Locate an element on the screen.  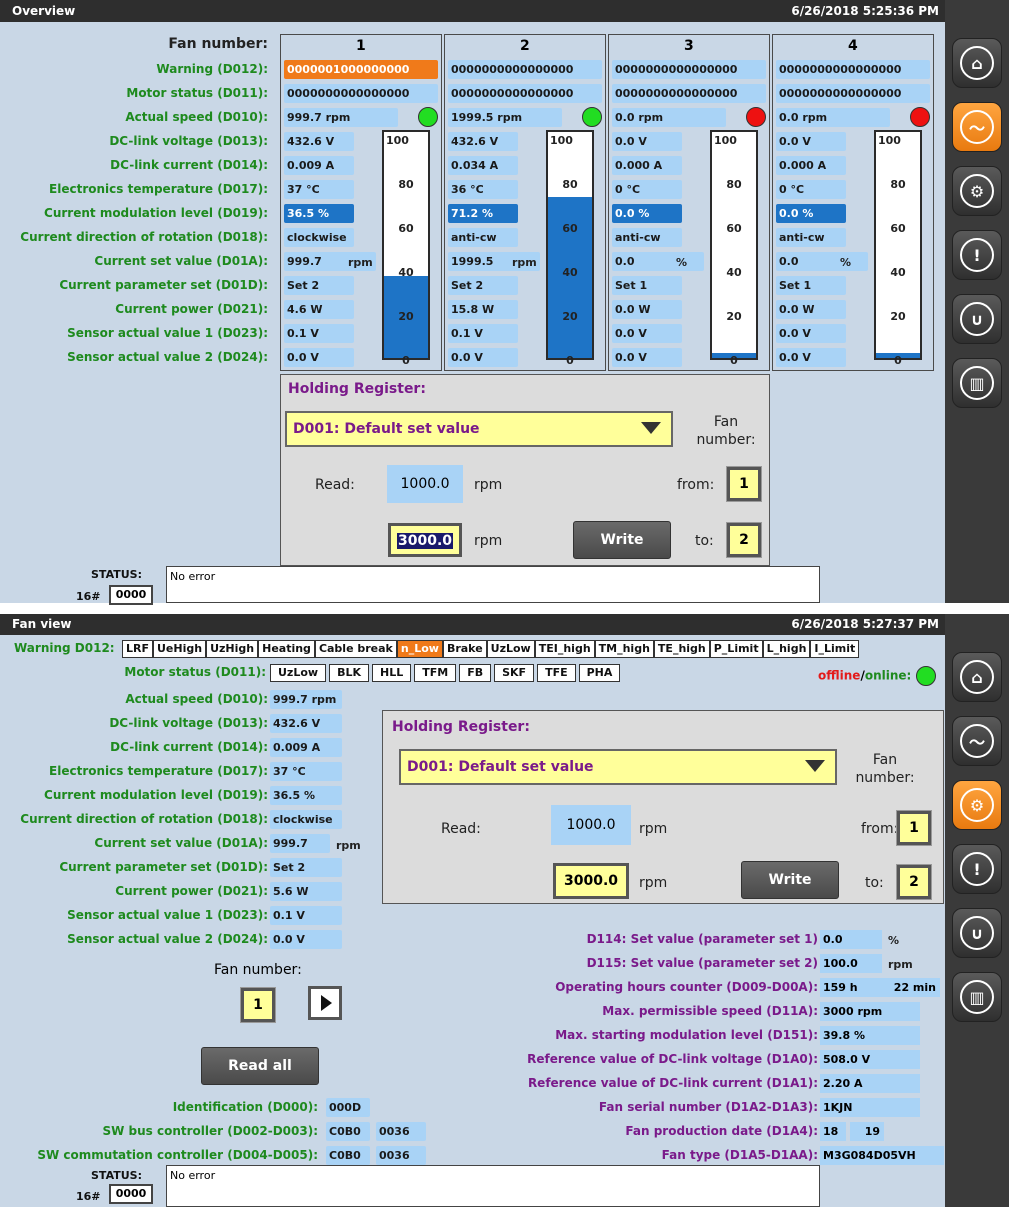
warning-flag: LRF is located at coordinates (137, 649).